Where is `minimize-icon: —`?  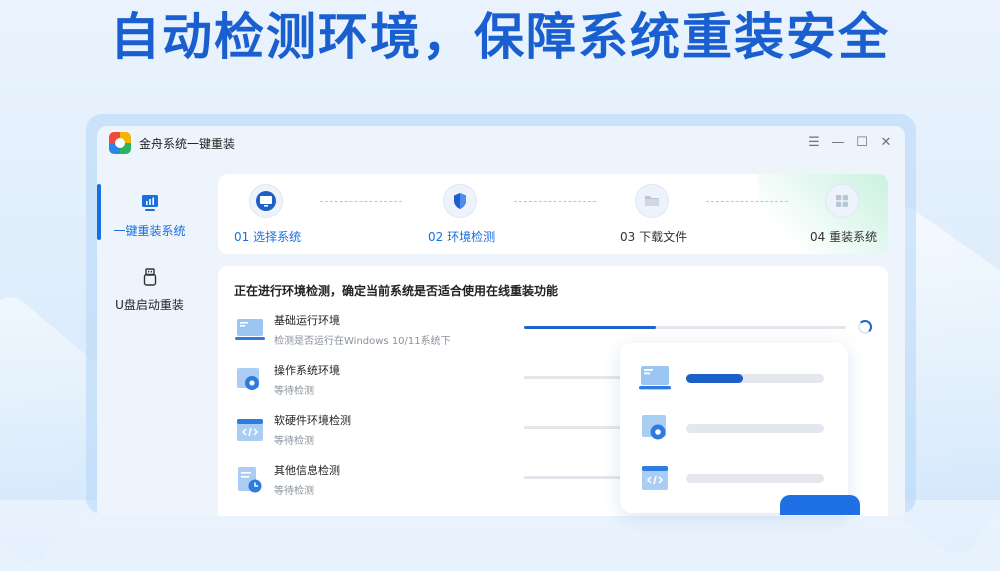 minimize-icon: — is located at coordinates (838, 143).